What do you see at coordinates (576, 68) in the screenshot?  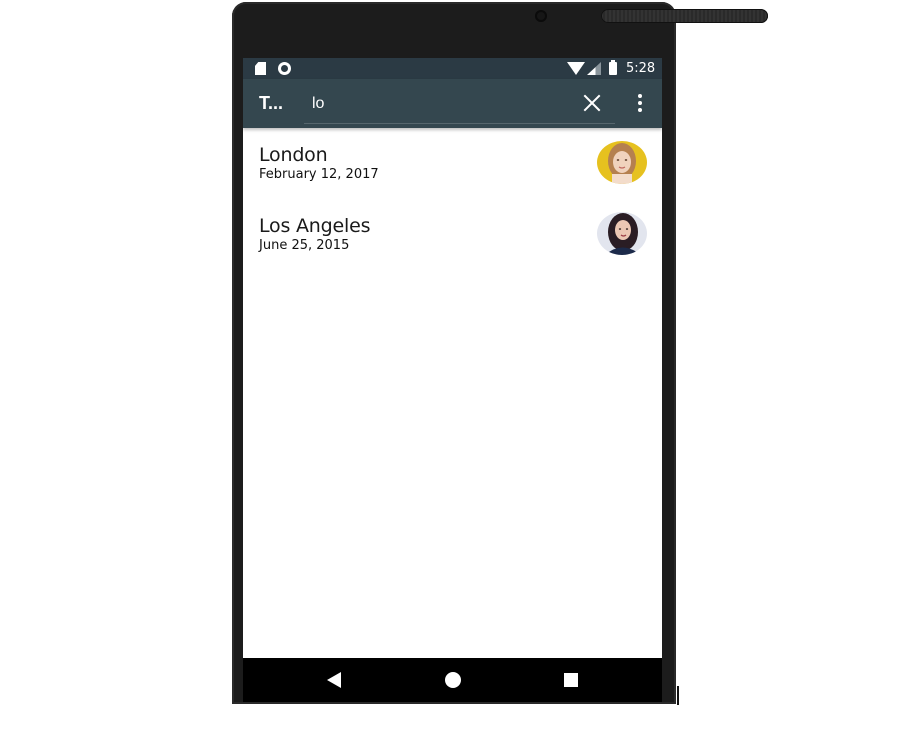 I see `wifi-icon` at bounding box center [576, 68].